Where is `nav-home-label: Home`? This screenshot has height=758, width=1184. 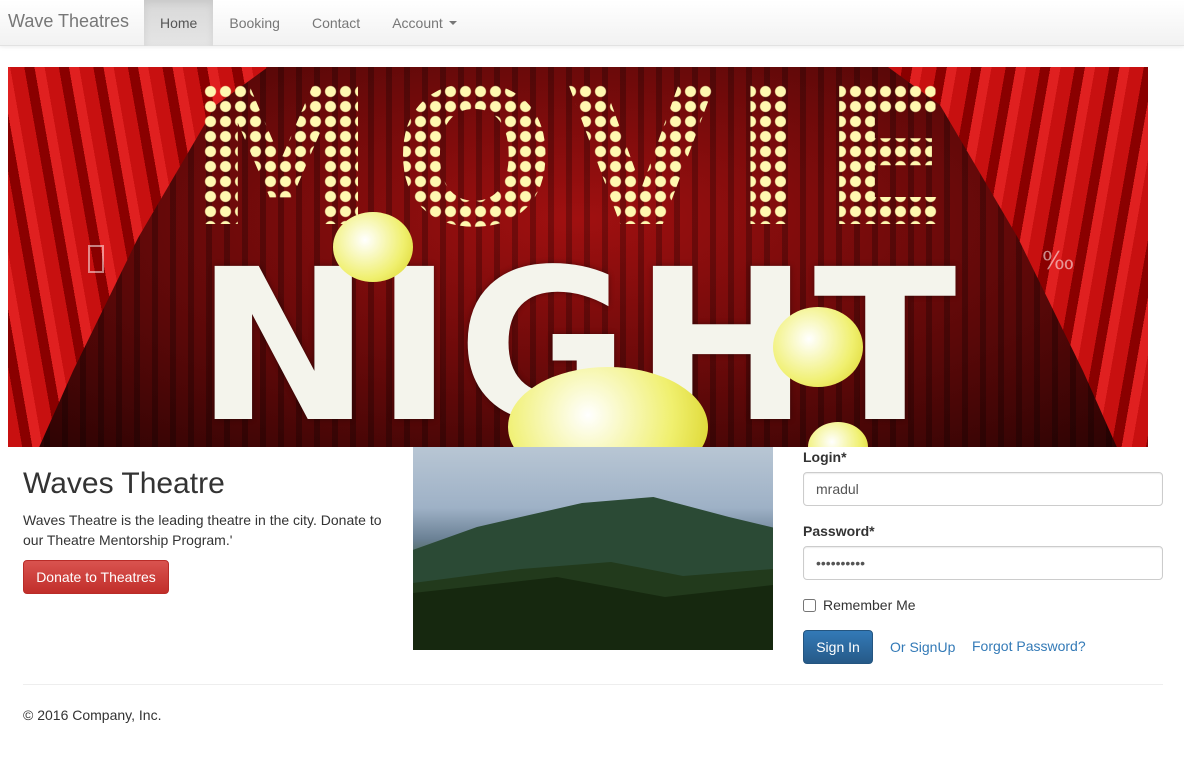
nav-home-label: Home is located at coordinates (179, 23).